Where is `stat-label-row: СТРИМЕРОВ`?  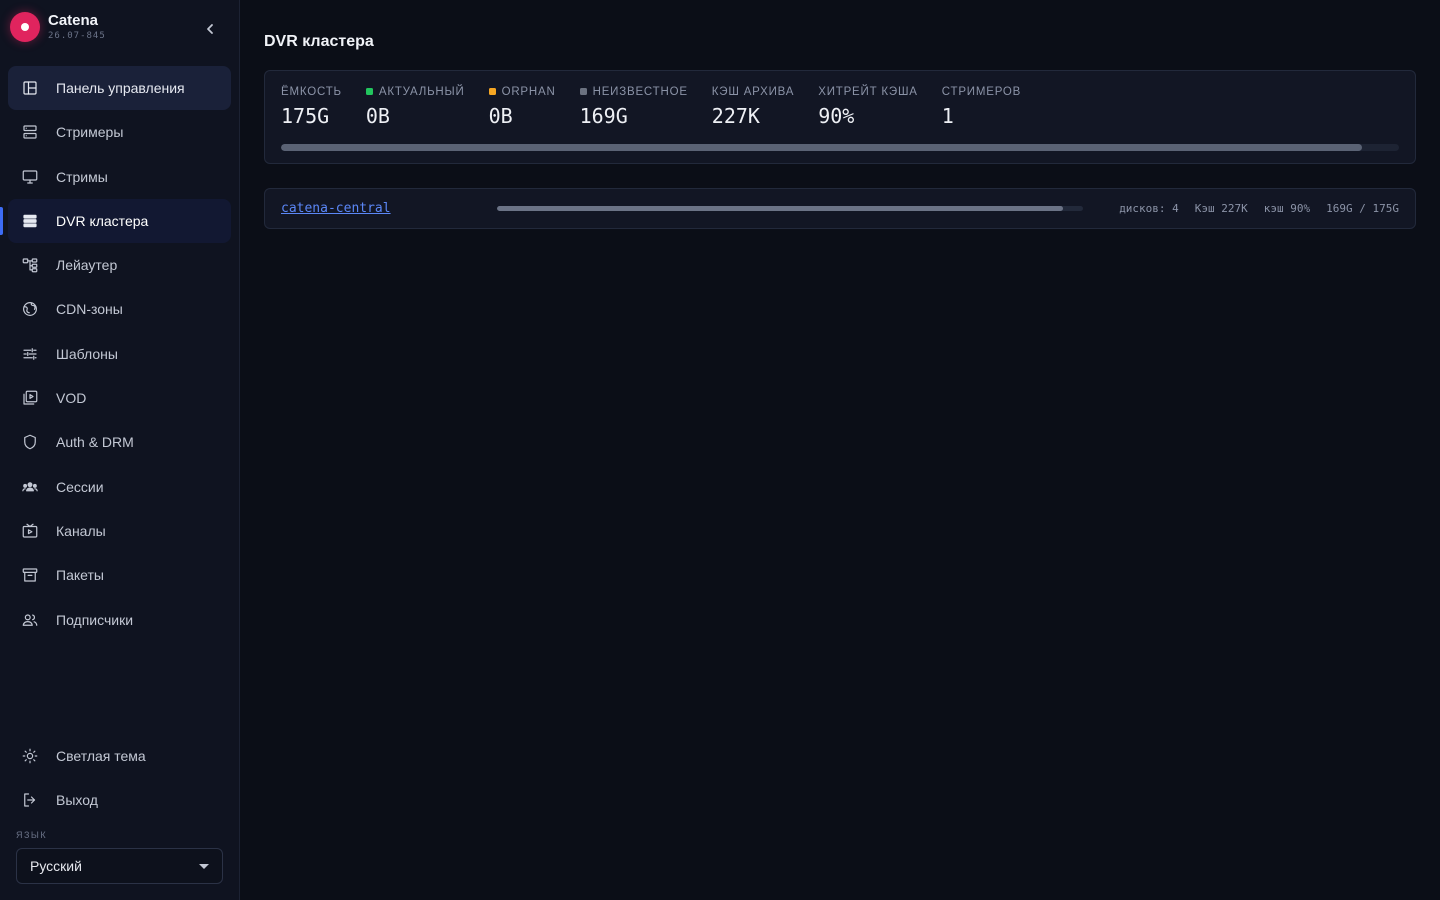 stat-label-row: СТРИМЕРОВ is located at coordinates (981, 91).